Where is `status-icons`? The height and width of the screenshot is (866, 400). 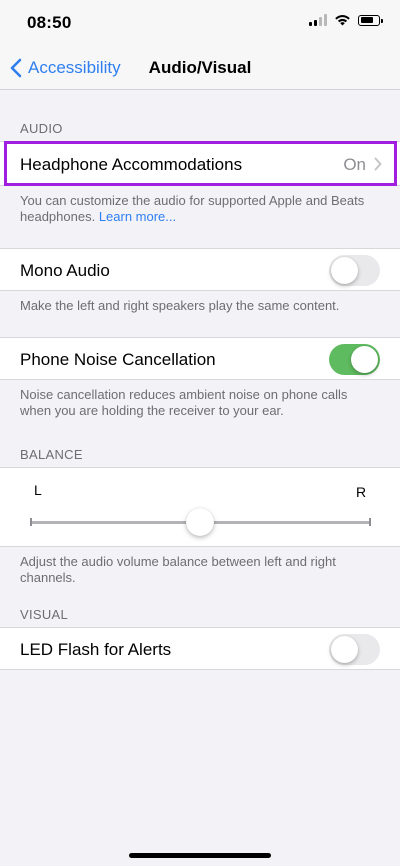
status-icons is located at coordinates (346, 20).